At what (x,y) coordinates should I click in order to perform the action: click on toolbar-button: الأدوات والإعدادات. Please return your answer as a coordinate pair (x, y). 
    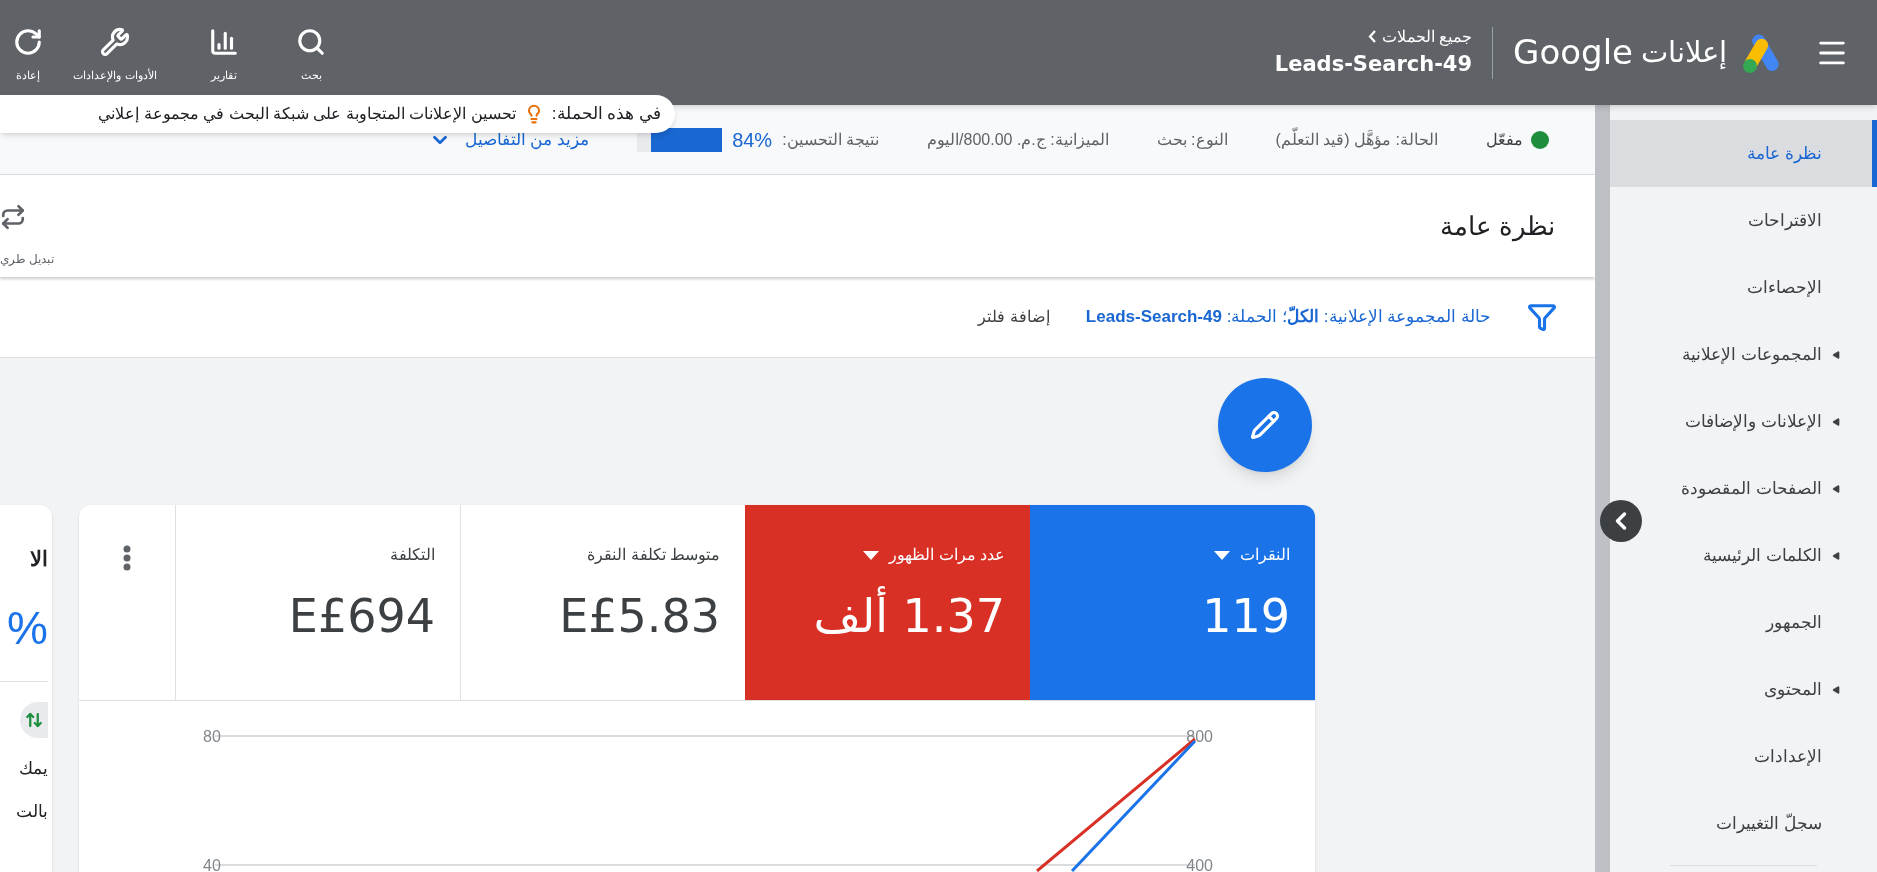
    Looking at the image, I should click on (115, 55).